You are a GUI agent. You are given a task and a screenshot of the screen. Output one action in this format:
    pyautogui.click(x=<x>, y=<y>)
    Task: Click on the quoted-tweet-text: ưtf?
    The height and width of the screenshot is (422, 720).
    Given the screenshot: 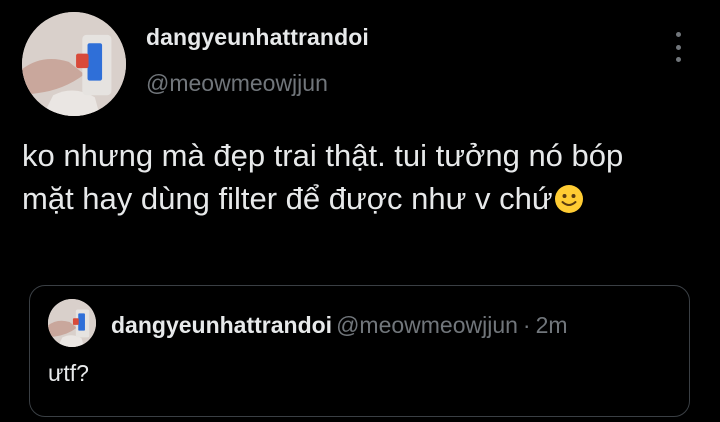 What is the action you would take?
    pyautogui.click(x=68, y=373)
    